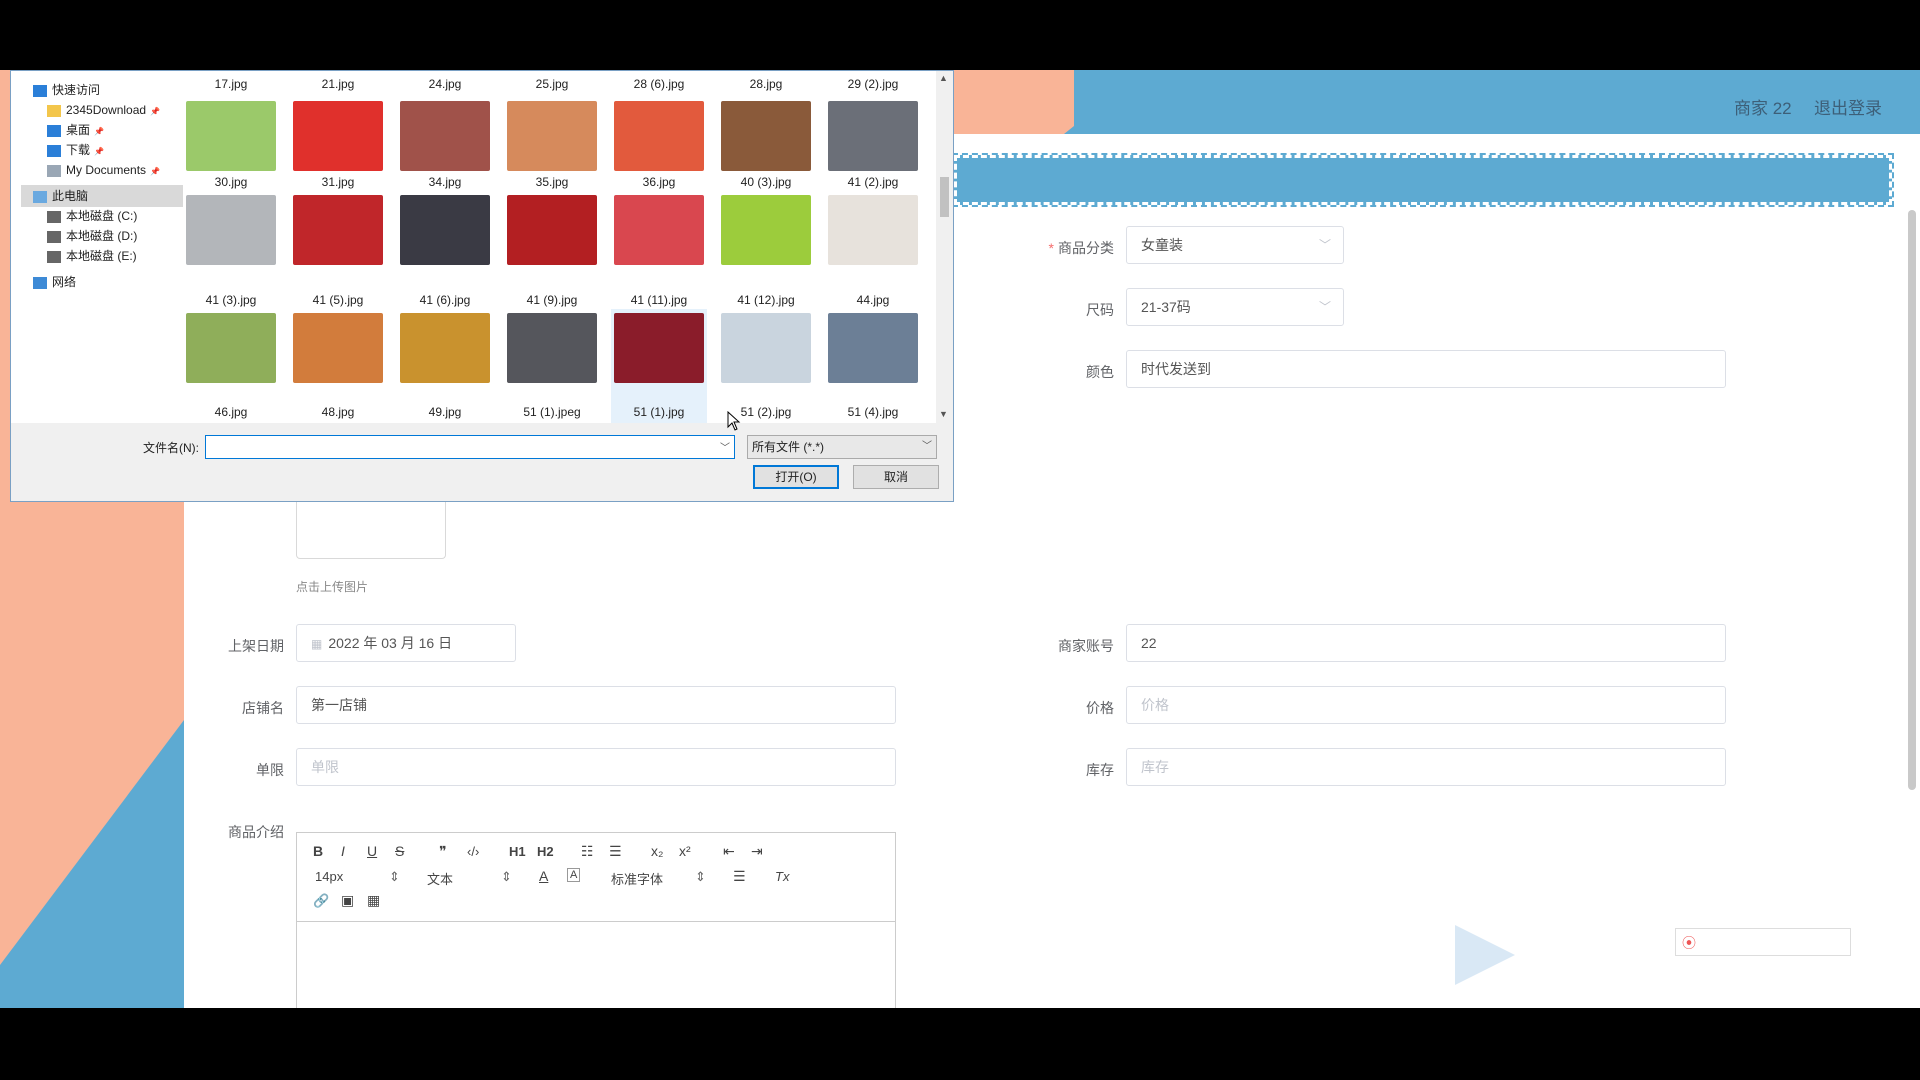 This screenshot has height=1080, width=1920. I want to click on date-picker: ▦ 2022 年 03 月 16 日, so click(406, 643).